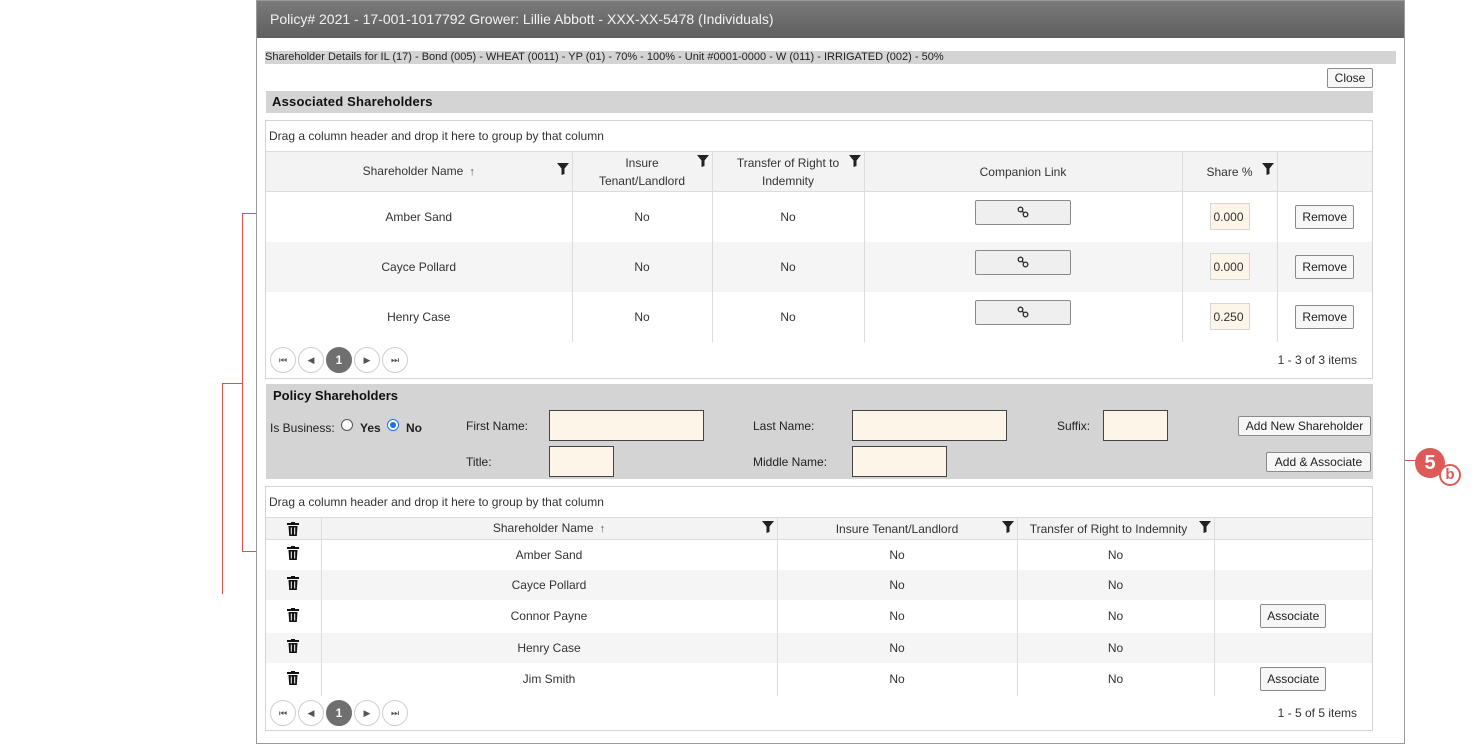 Image resolution: width=1479 pixels, height=744 pixels. I want to click on first-name-label: First Name:, so click(497, 426).